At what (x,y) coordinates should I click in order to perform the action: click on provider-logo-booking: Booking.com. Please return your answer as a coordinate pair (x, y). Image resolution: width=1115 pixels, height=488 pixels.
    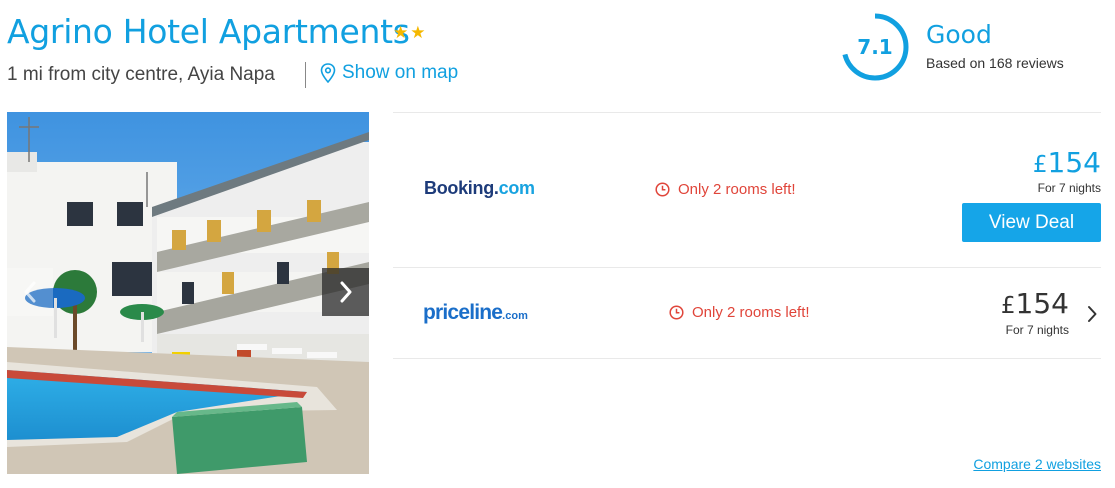
    Looking at the image, I should click on (479, 188).